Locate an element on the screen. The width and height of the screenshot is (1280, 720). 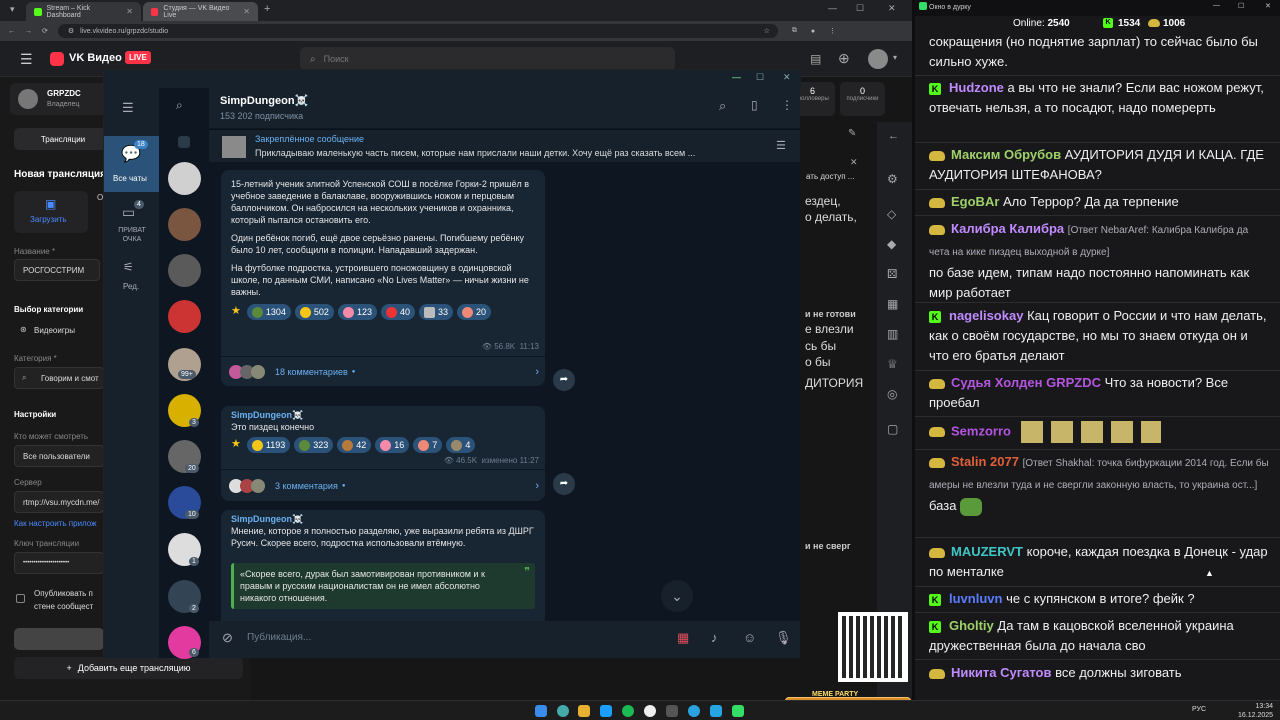
add-broadcast-button: + Добавить еще трансляцию is located at coordinates (128, 668).